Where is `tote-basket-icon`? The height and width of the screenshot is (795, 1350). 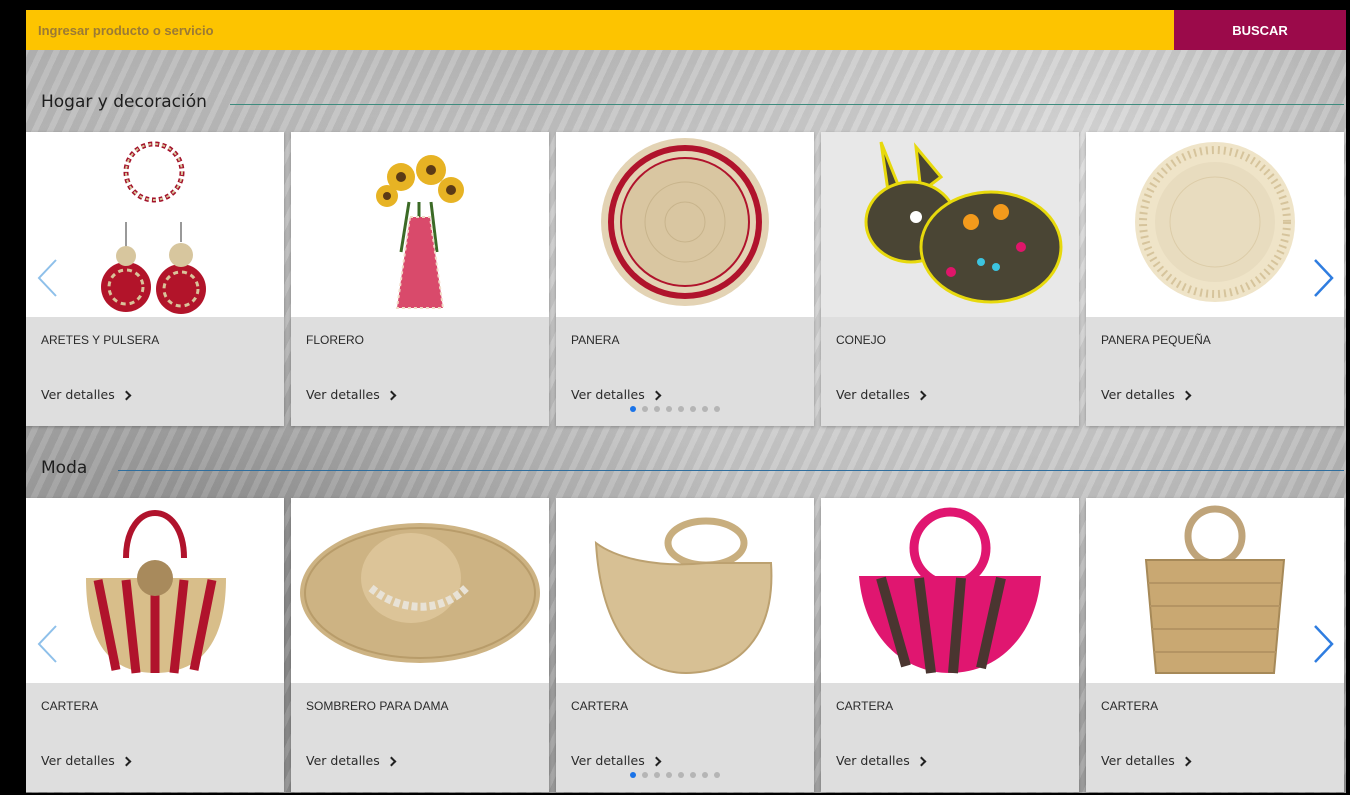
tote-basket-icon is located at coordinates (1215, 589).